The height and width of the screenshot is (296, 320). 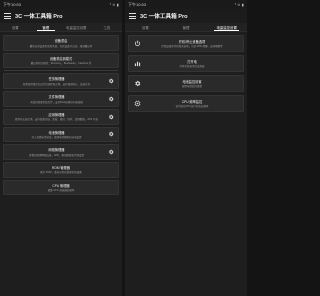 I want to click on card-desc: 浏览和管理系统文件，支持Root权限访问和编辑, so click(x=56, y=102).